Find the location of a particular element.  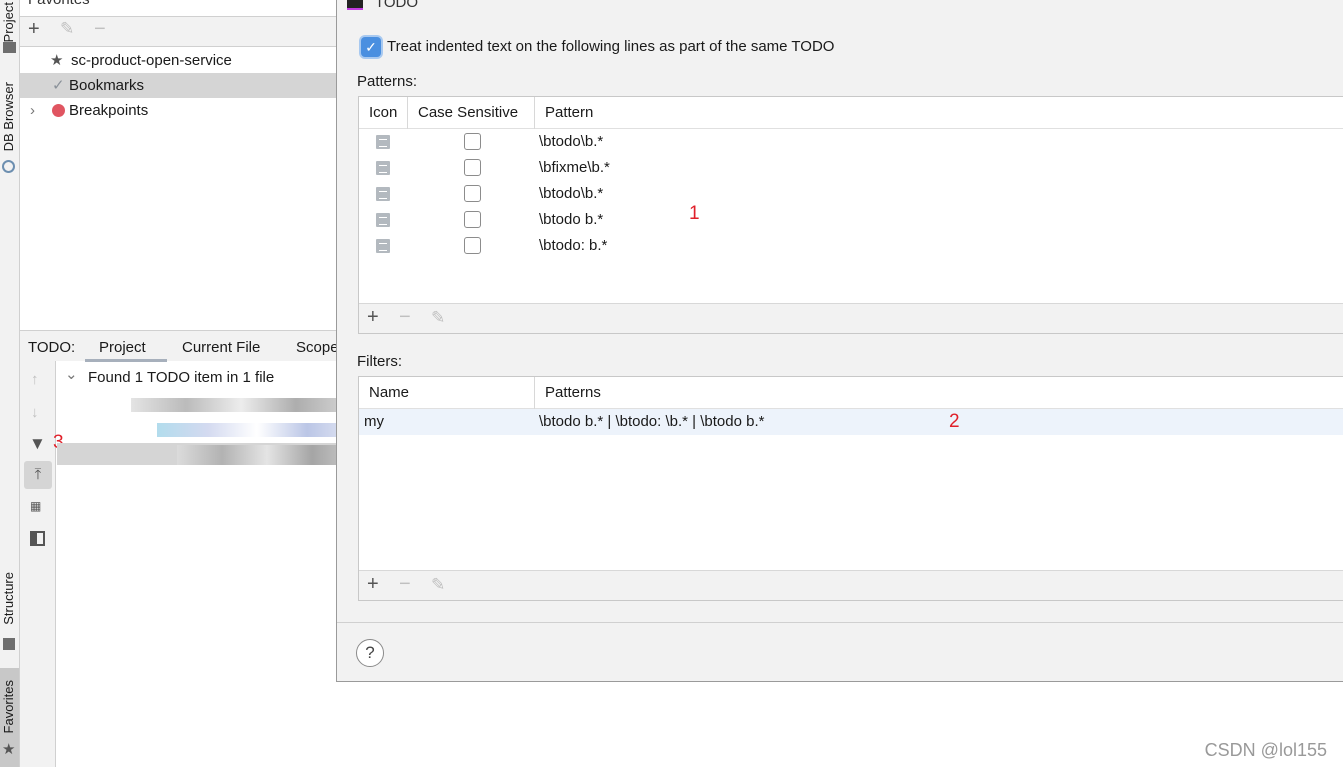

favorites-toolbar: + ✎ − is located at coordinates (178, 31).